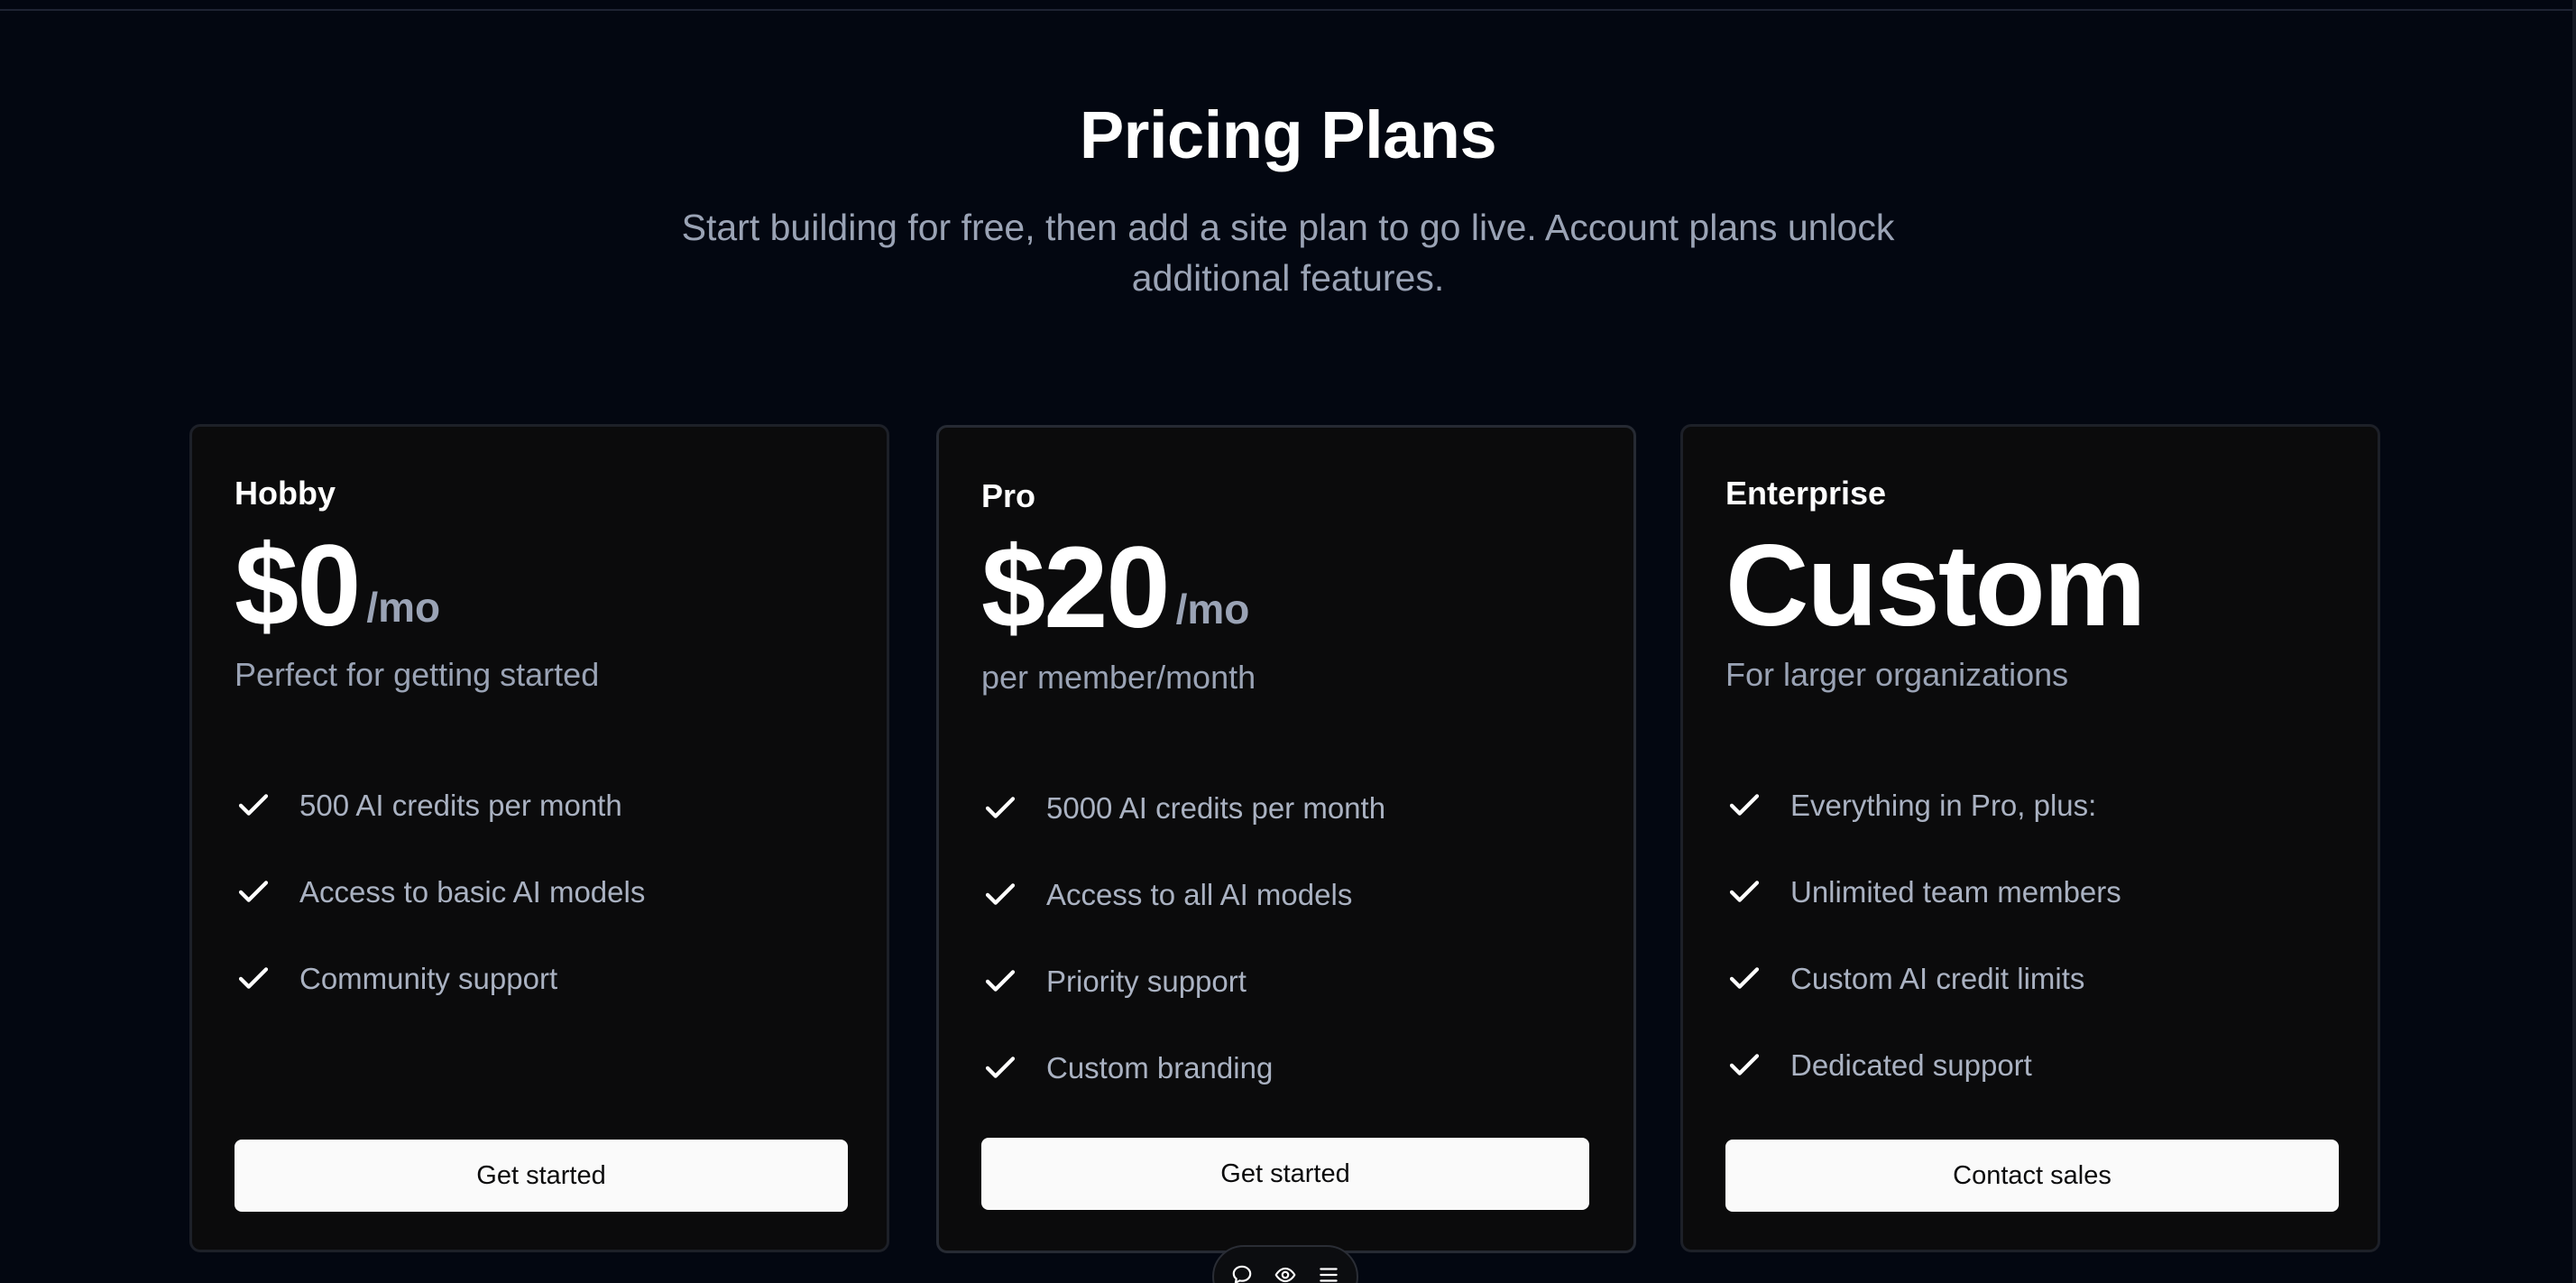 Image resolution: width=2576 pixels, height=1283 pixels. What do you see at coordinates (1955, 892) in the screenshot?
I see `feature-text: Unlimited team members` at bounding box center [1955, 892].